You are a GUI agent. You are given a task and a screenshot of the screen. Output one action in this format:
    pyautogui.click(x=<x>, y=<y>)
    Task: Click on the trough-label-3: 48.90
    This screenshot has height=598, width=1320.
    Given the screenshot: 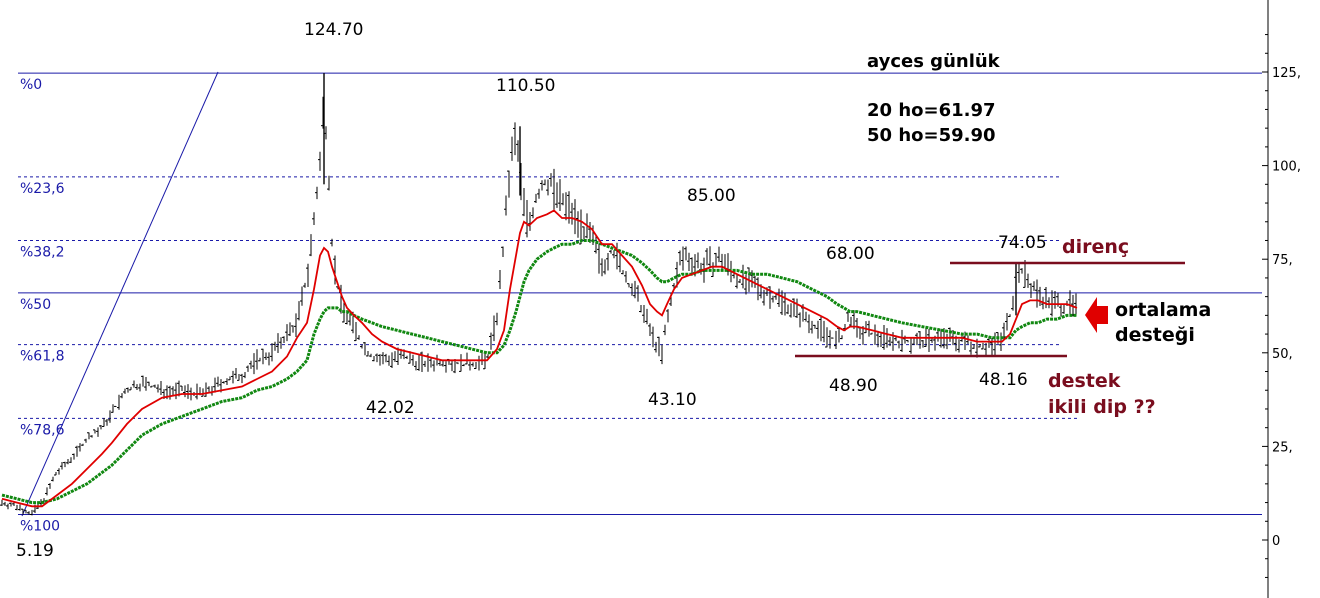 What is the action you would take?
    pyautogui.click(x=853, y=386)
    